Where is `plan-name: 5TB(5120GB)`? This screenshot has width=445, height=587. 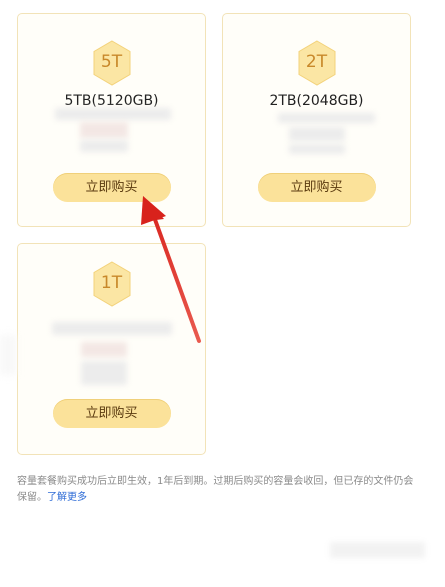
plan-name: 5TB(5120GB) is located at coordinates (111, 101).